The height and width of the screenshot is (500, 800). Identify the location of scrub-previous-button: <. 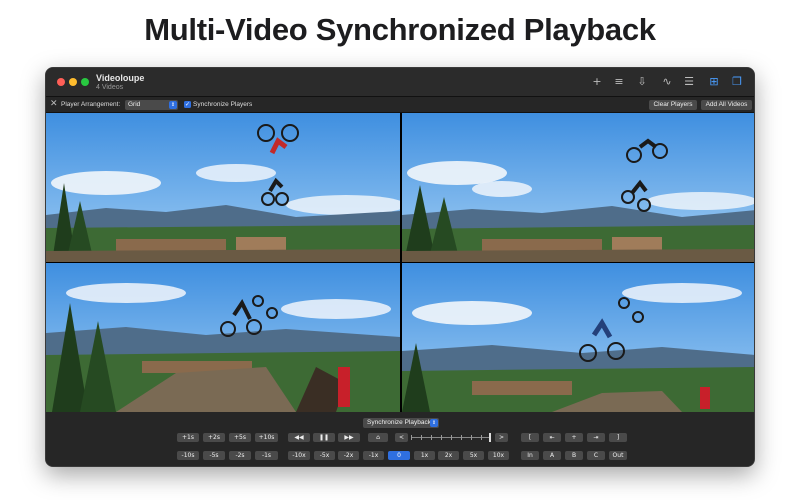
(401, 437).